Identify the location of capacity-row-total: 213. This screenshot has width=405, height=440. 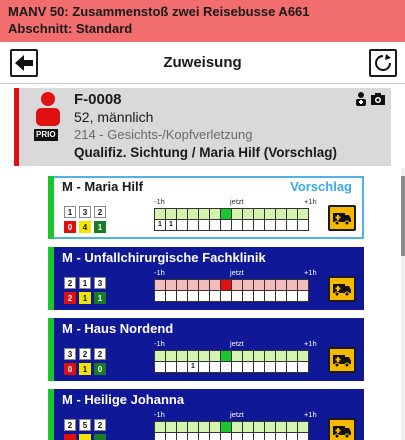
(85, 283).